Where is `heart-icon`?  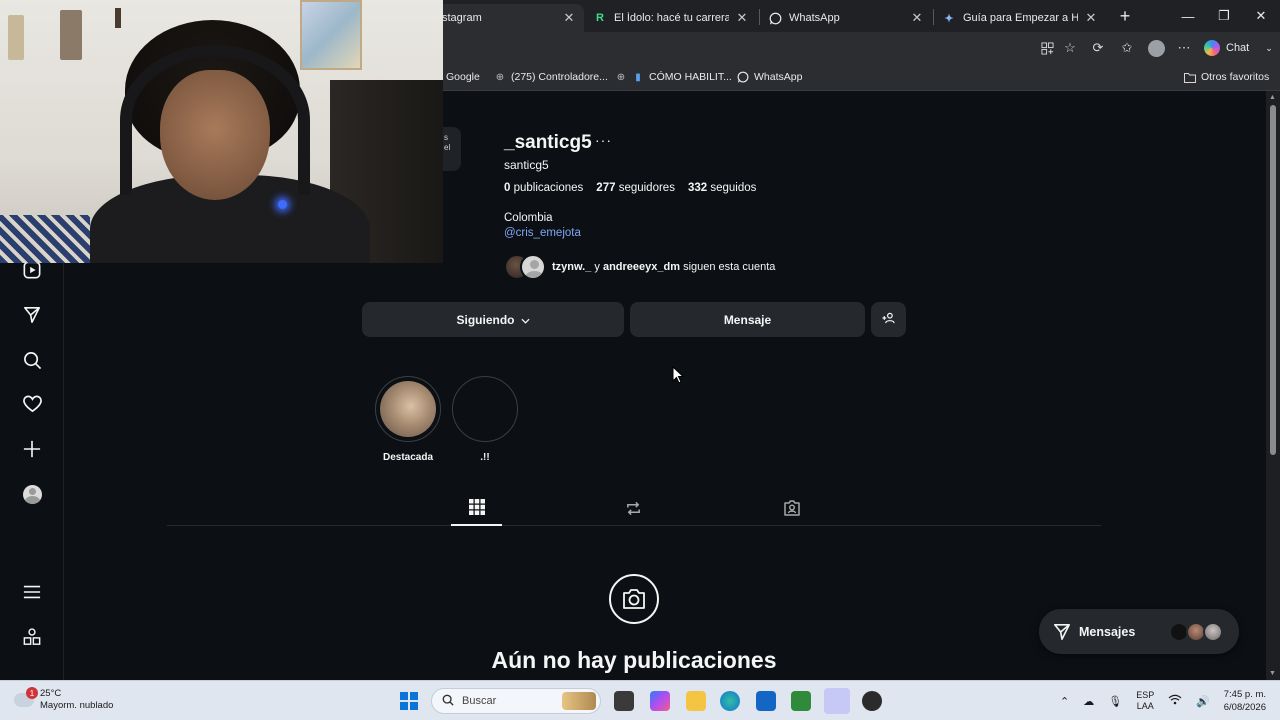 heart-icon is located at coordinates (32, 404).